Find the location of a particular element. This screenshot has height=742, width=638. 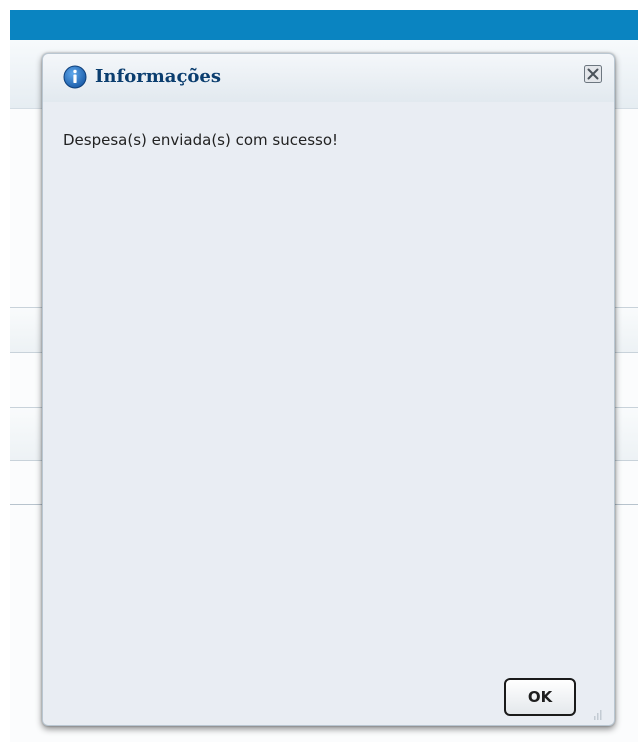

dialog-title: Informações is located at coordinates (158, 76).